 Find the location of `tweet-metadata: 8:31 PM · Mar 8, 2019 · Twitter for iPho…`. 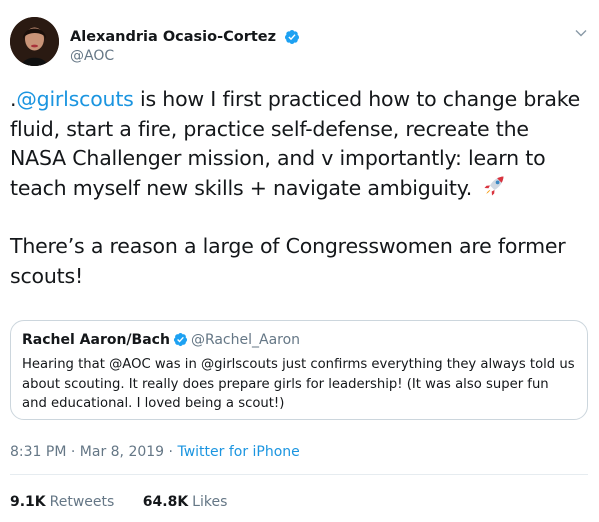

tweet-metadata: 8:31 PM · Mar 8, 2019 · Twitter for iPho… is located at coordinates (155, 452).